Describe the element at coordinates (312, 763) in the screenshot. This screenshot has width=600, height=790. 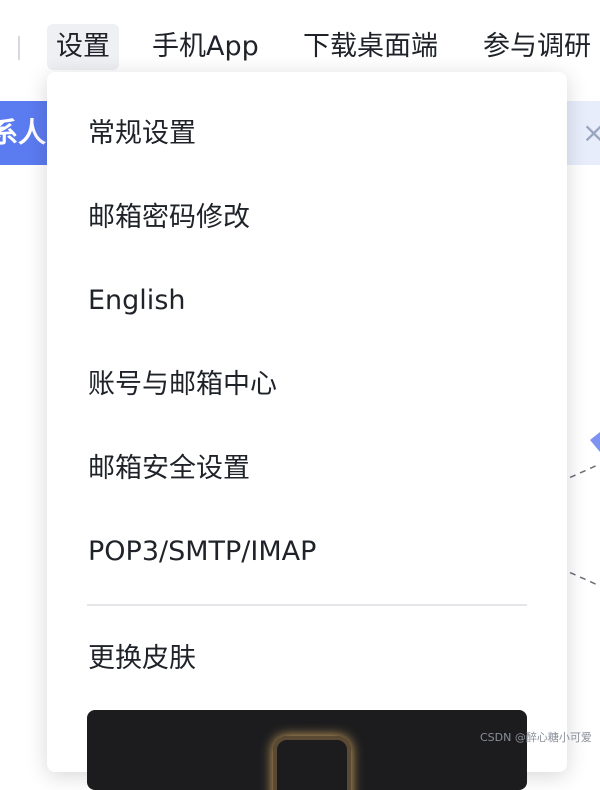
I see `skin-preview-glow` at that location.